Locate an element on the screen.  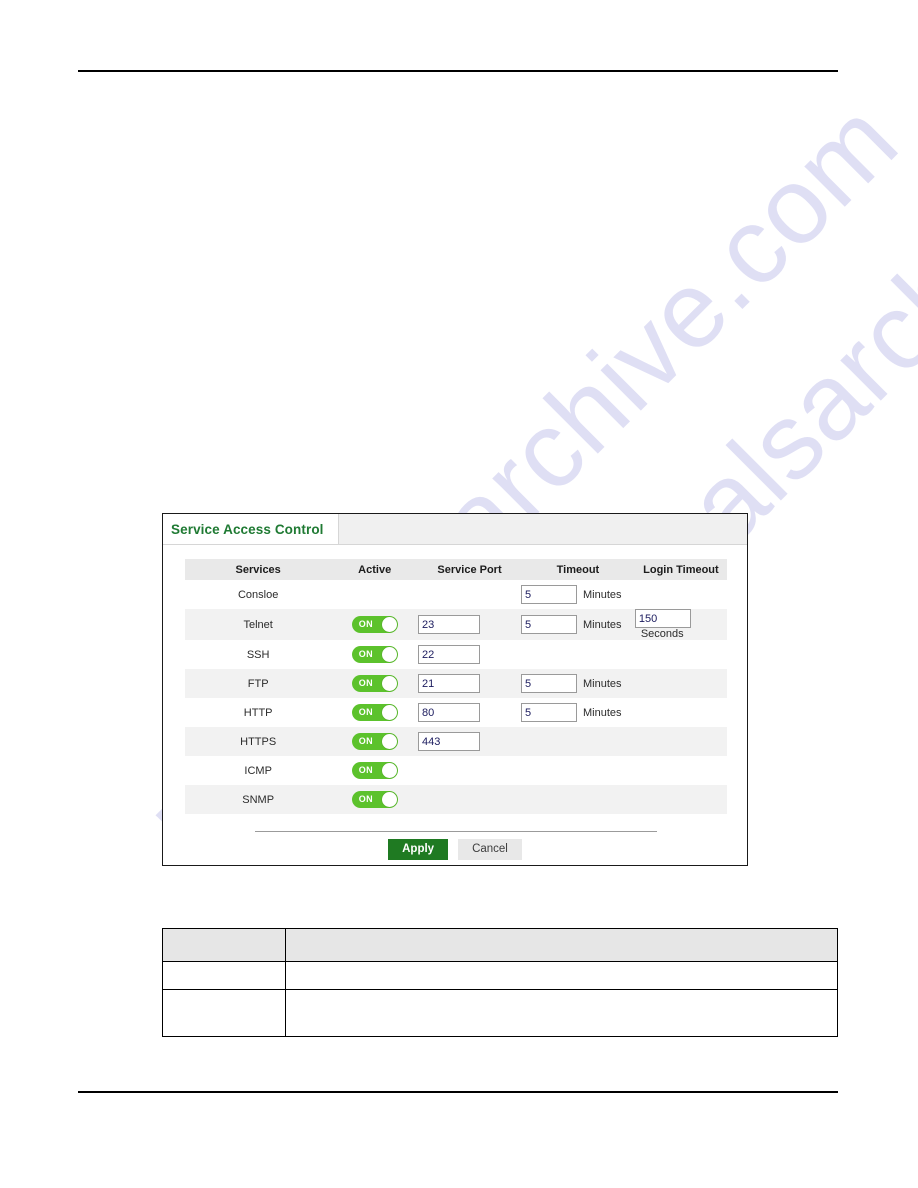
service-name: Telnet is located at coordinates (258, 625).